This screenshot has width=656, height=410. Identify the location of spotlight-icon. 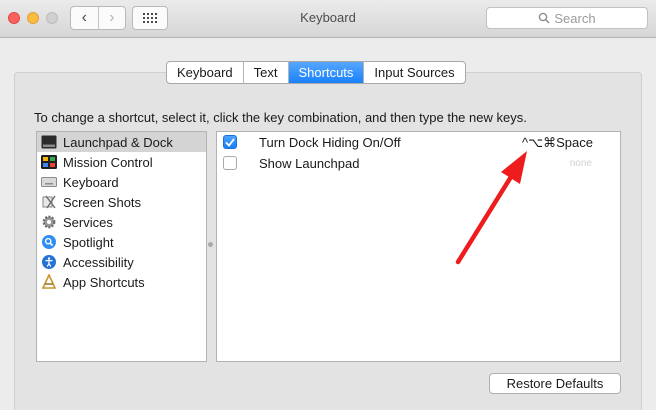
(49, 242).